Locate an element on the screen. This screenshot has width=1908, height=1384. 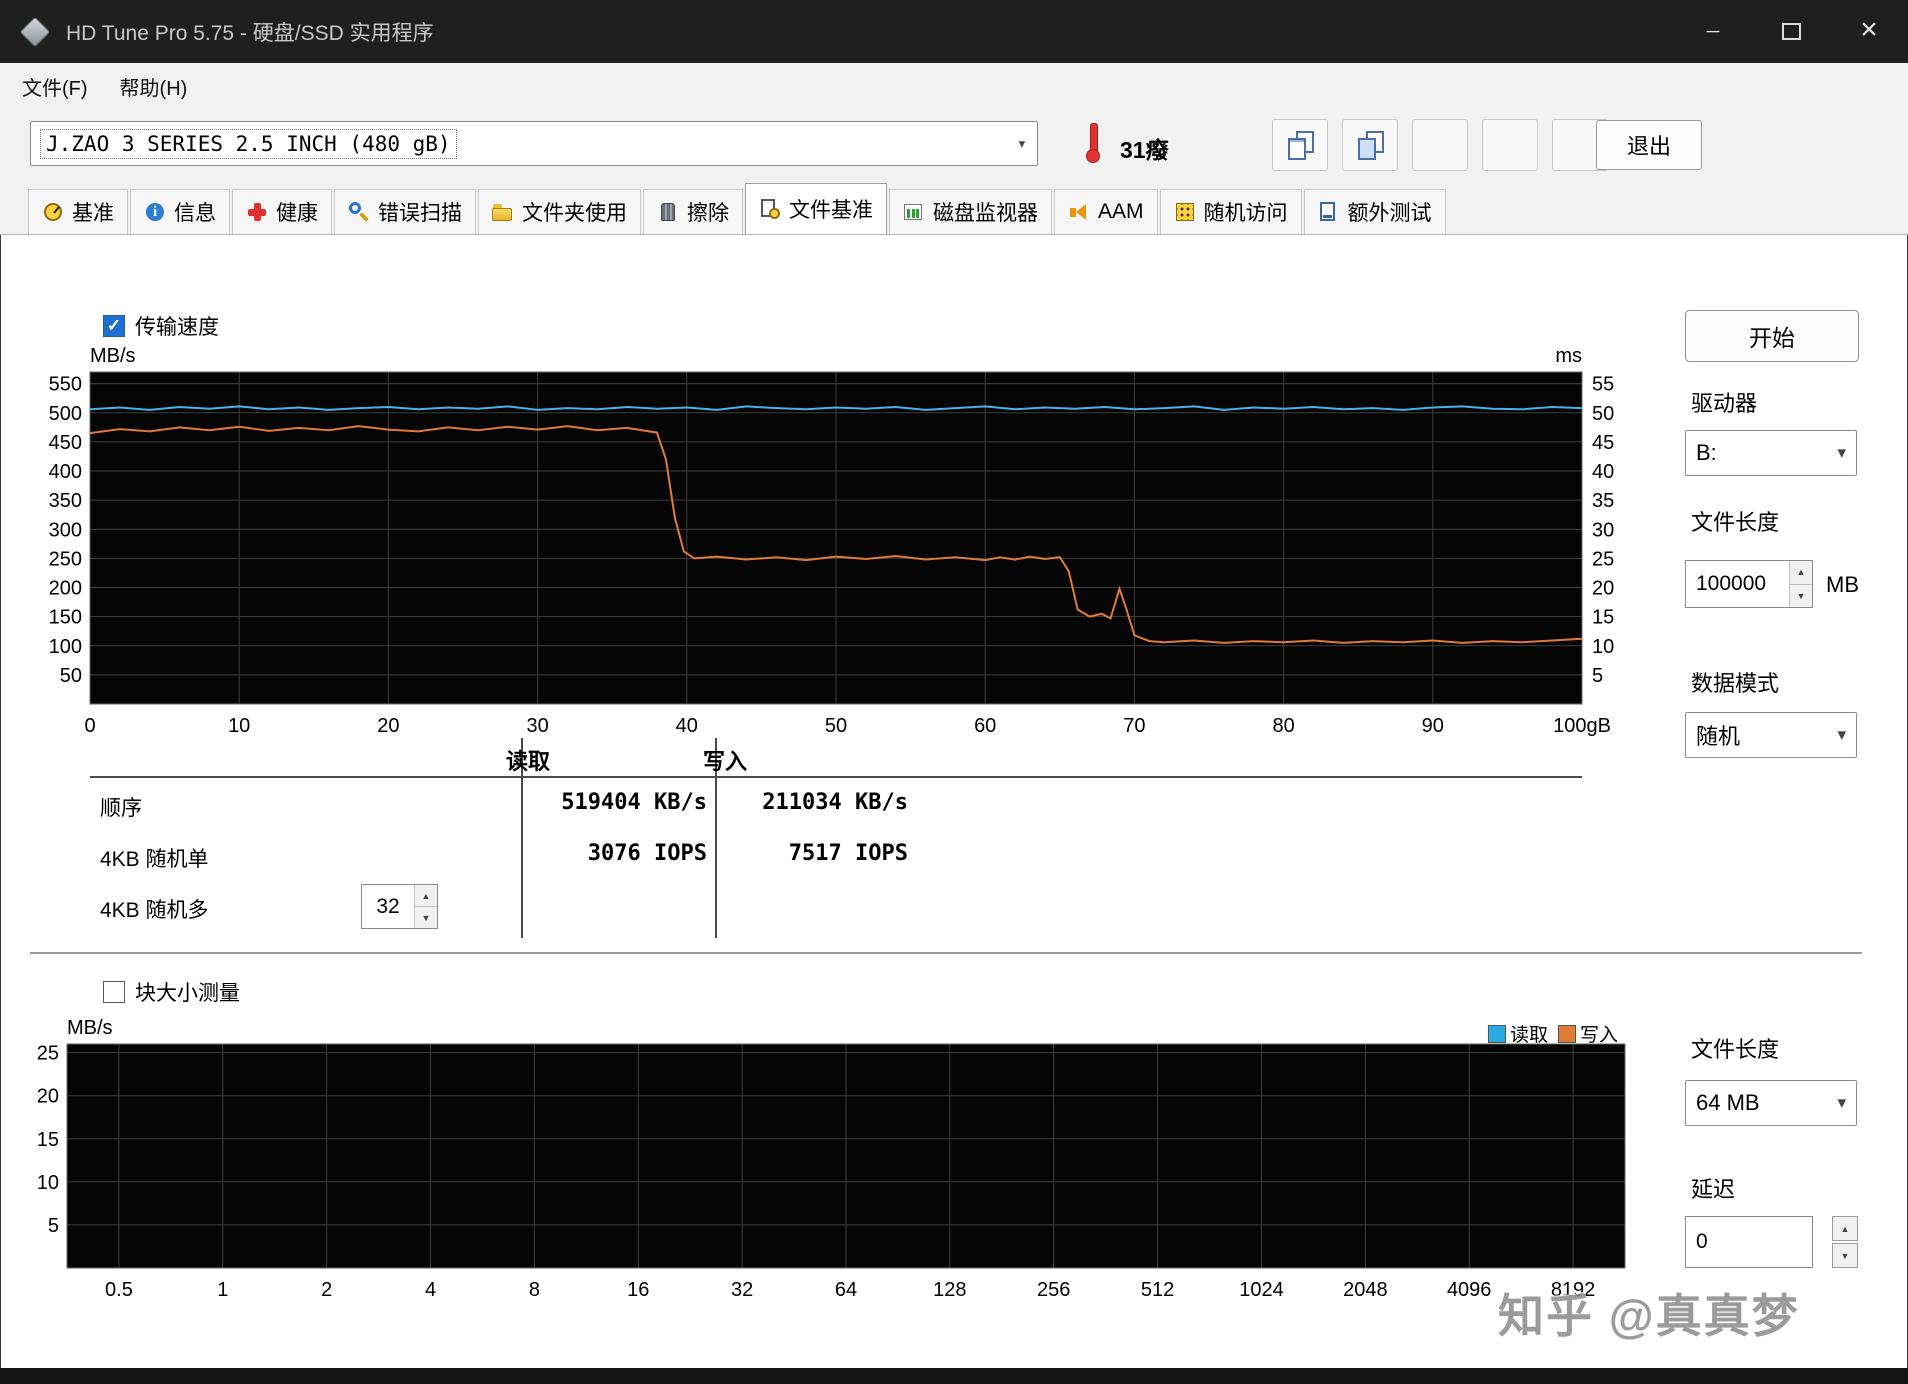
gauge-icon is located at coordinates (53, 212).